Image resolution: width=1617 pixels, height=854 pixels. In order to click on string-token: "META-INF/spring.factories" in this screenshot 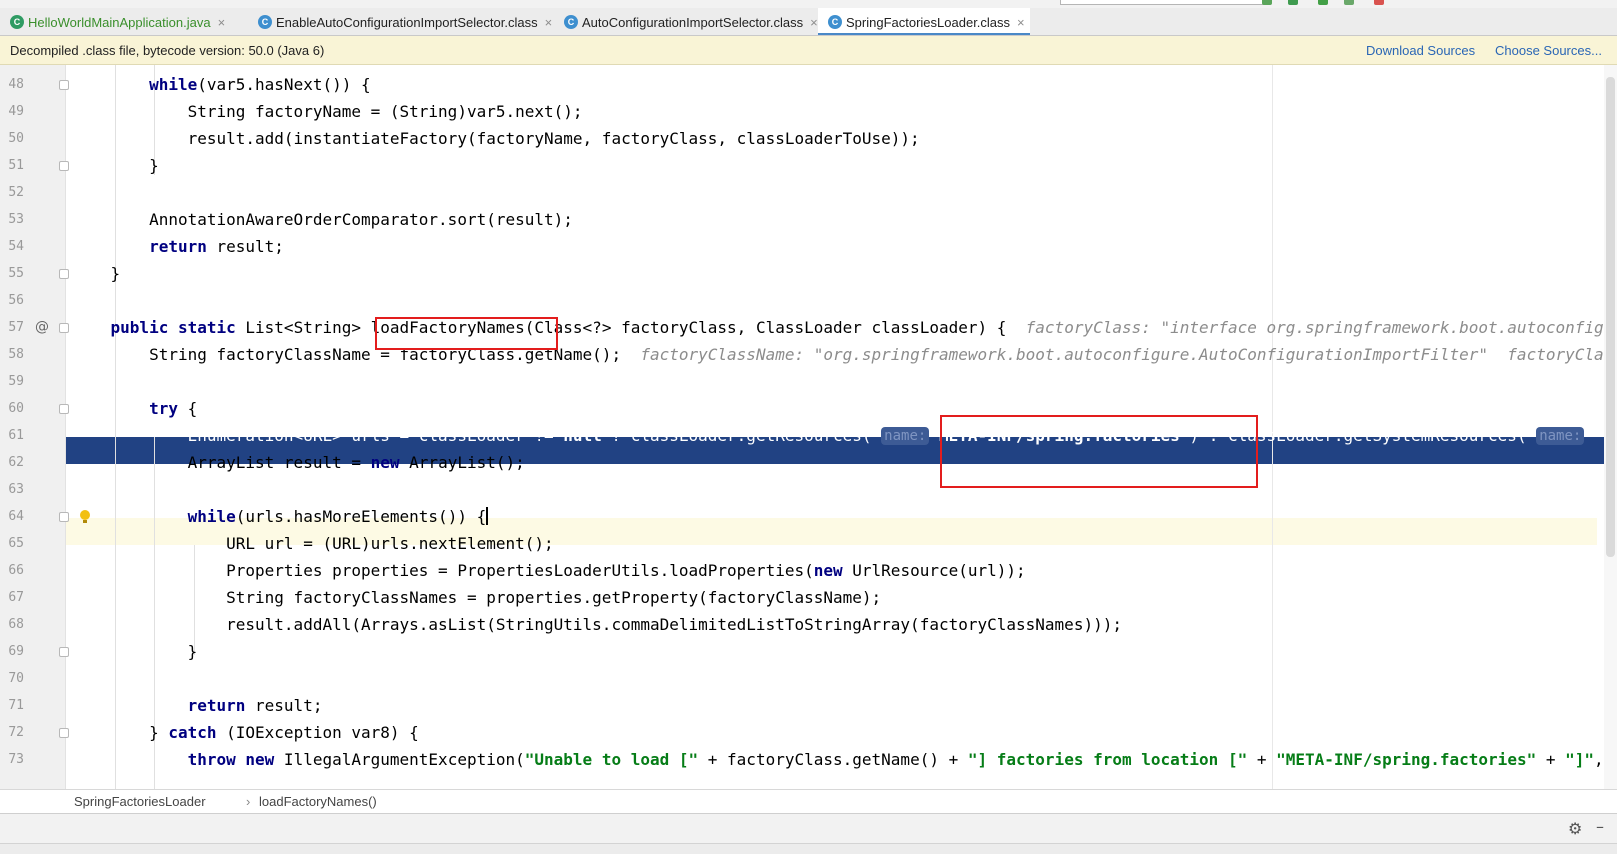, I will do `click(1406, 759)`.